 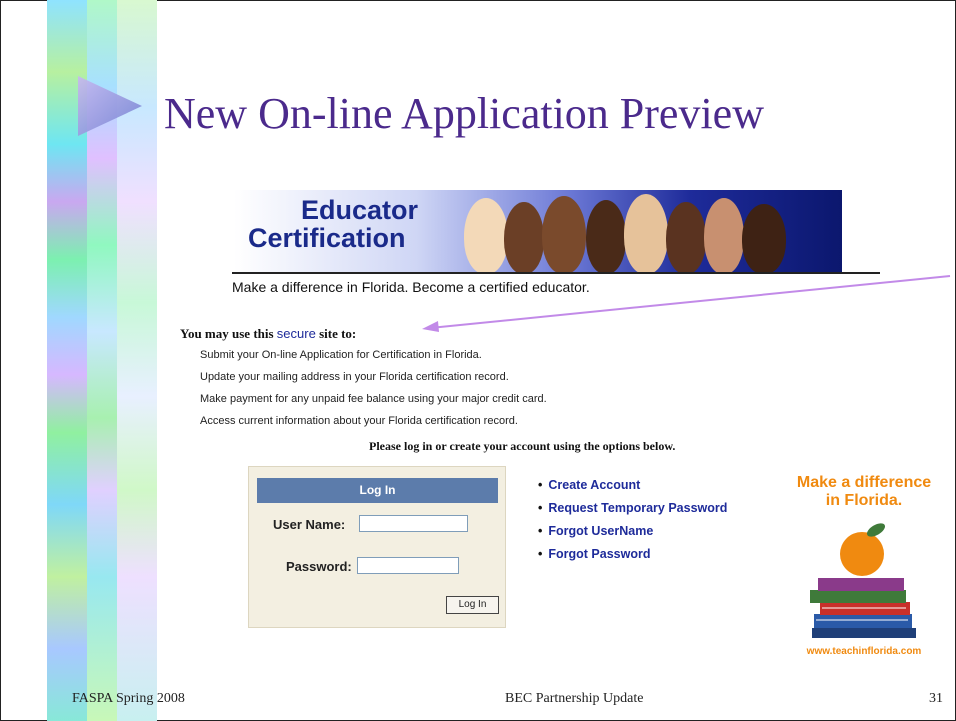 I want to click on request-temporary-password-link: • Request Temporary Password, so click(x=632, y=512).